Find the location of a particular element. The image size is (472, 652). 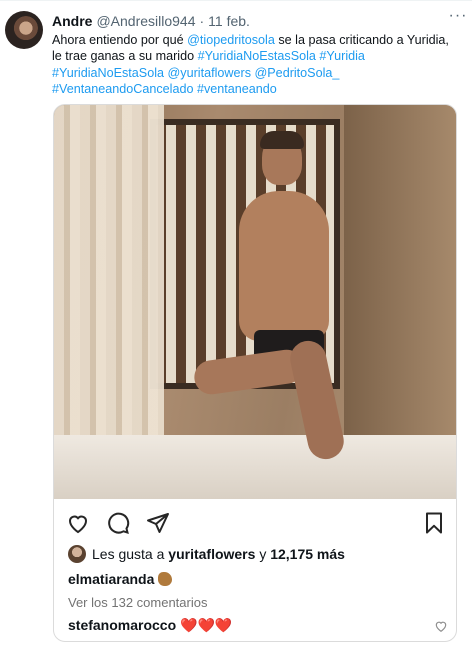

bookmark-icon is located at coordinates (434, 523).